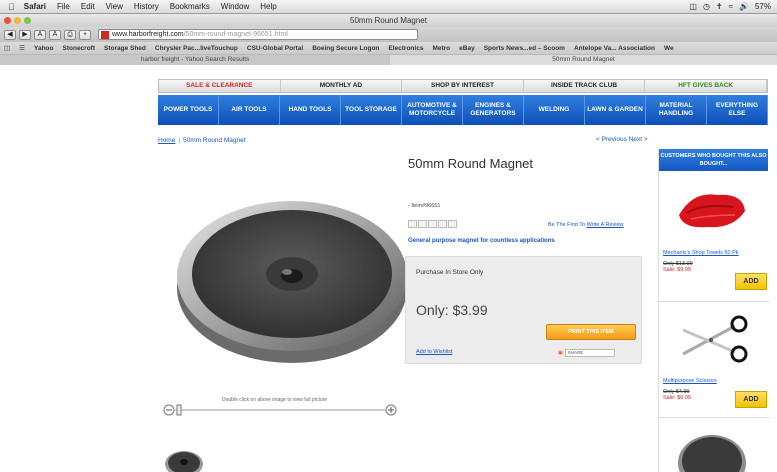  Describe the element at coordinates (524, 48) in the screenshot. I see `bookmark-item: Sports News...ed – Scoom` at that location.